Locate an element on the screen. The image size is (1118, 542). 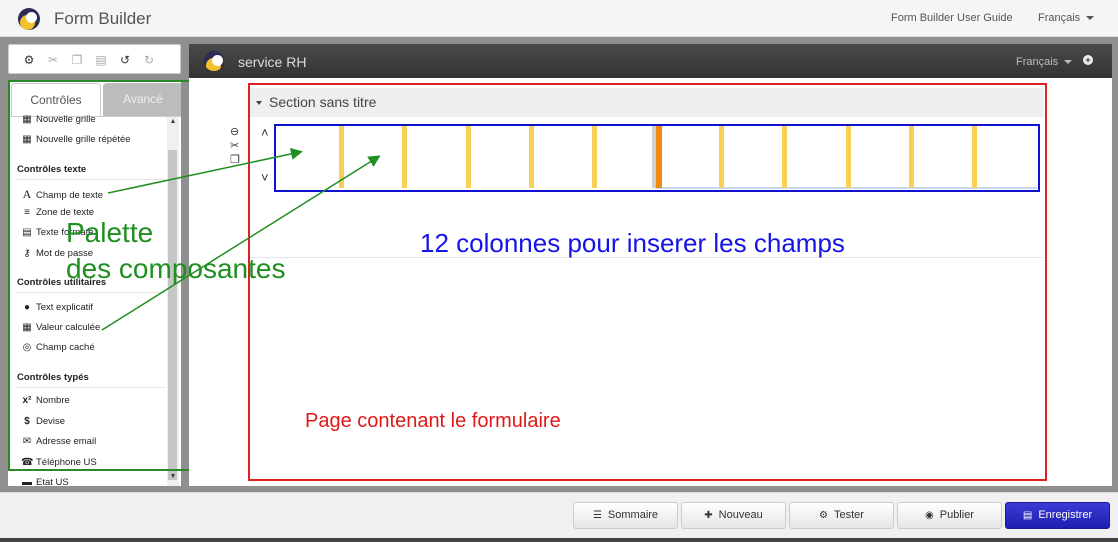
palette-item-new-grid: ▦ Nouvelle grille is located at coordinates (58, 119).